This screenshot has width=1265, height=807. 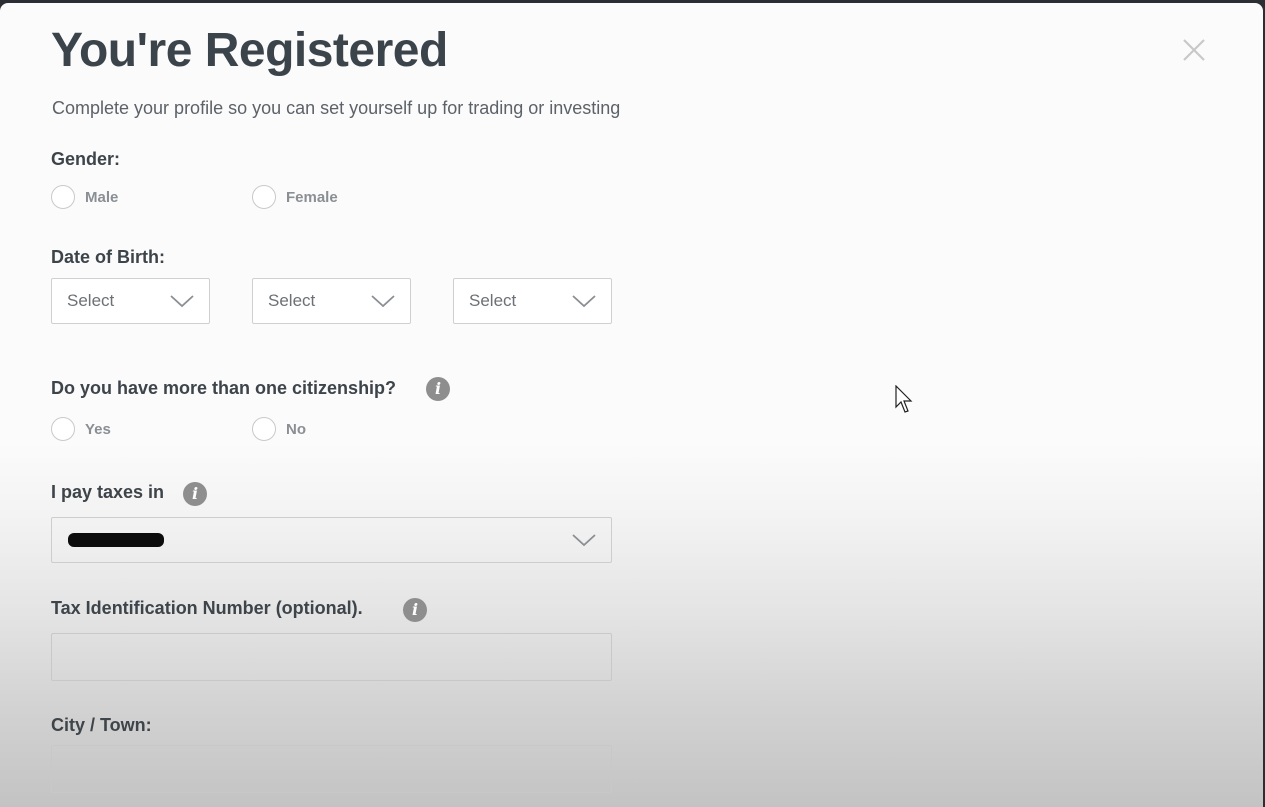 What do you see at coordinates (249, 50) in the screenshot?
I see `modal-title: You're Registered` at bounding box center [249, 50].